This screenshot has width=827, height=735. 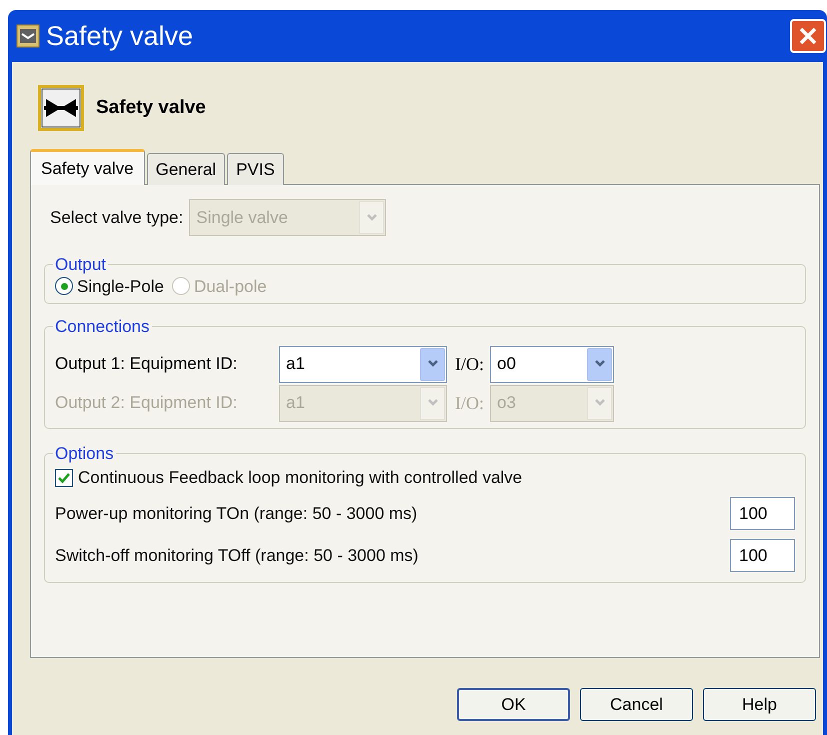 What do you see at coordinates (236, 513) in the screenshot?
I see `field-label: Power-up monitoring TOn (range: 50 - 3000 ms)` at bounding box center [236, 513].